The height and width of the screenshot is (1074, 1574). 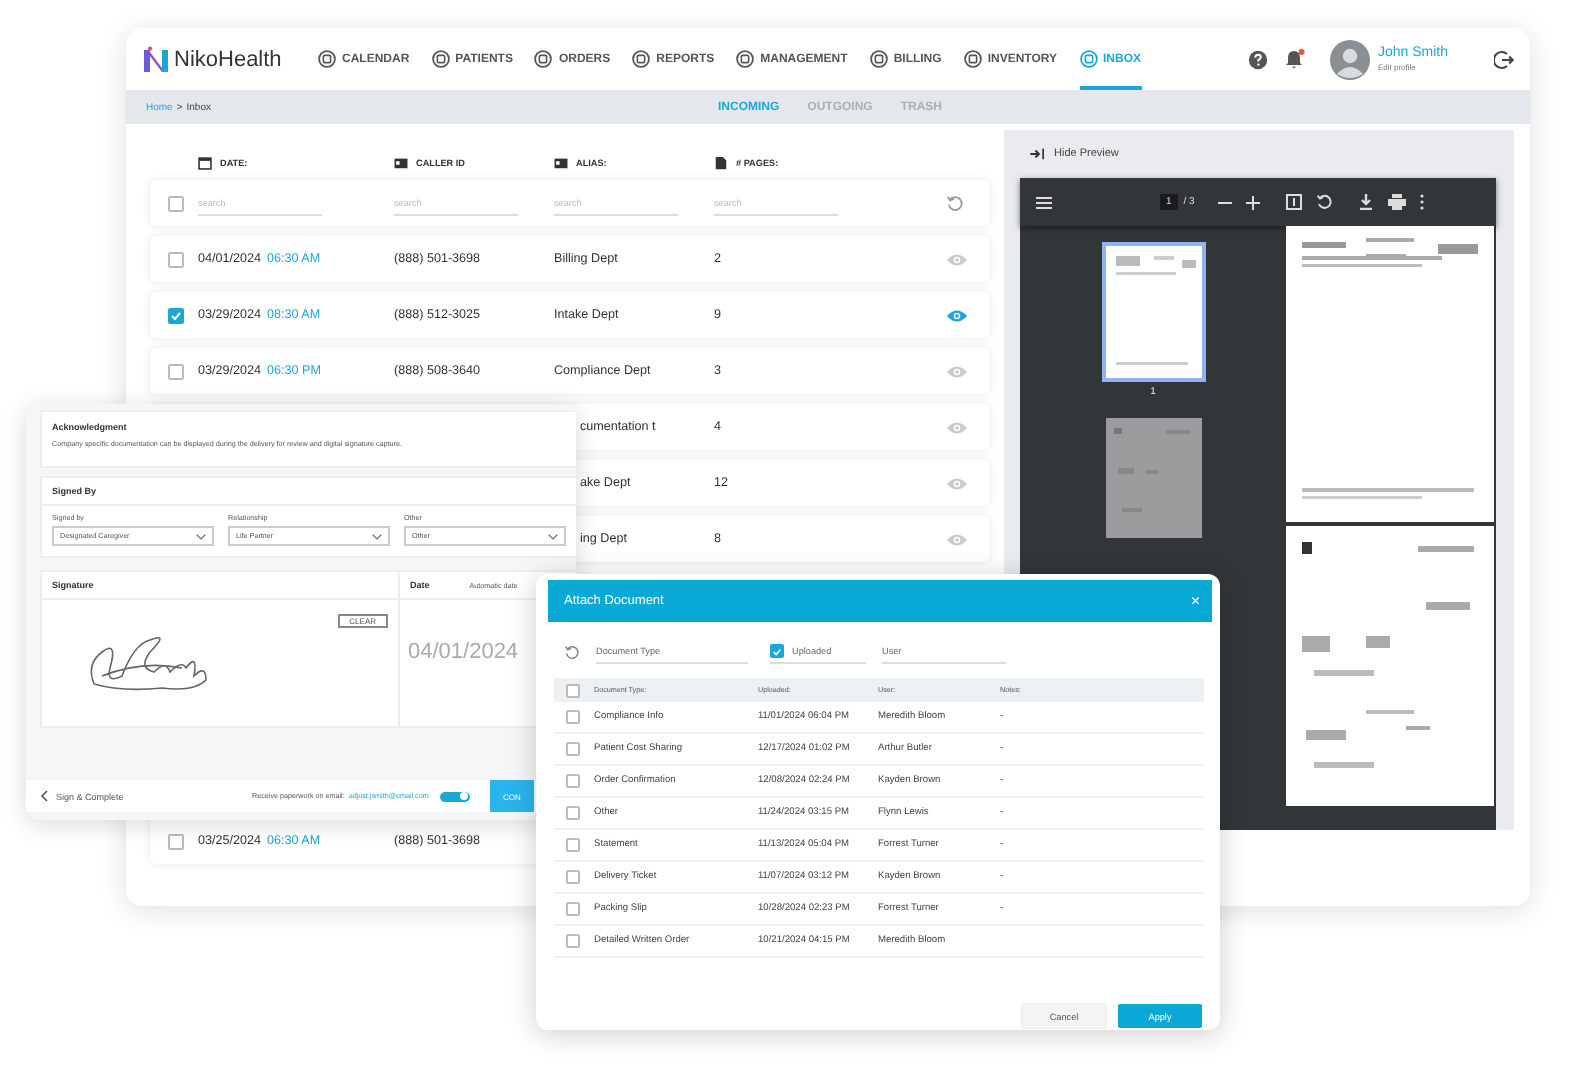 I want to click on logo-text: NikoHealth, so click(x=228, y=59).